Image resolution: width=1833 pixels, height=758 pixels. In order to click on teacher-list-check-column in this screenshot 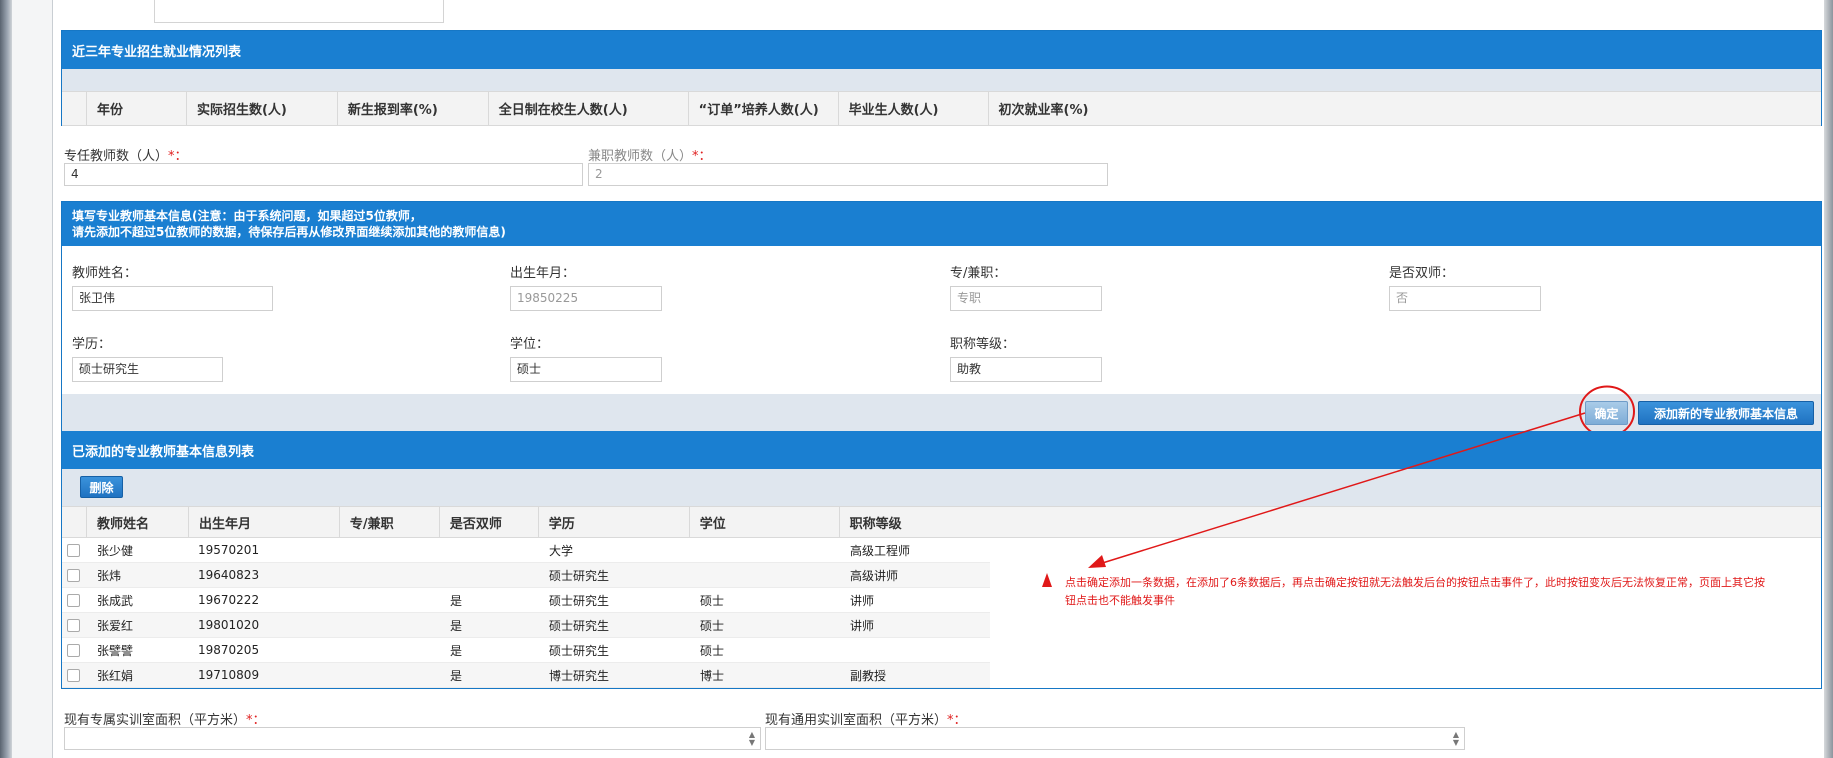, I will do `click(74, 522)`.